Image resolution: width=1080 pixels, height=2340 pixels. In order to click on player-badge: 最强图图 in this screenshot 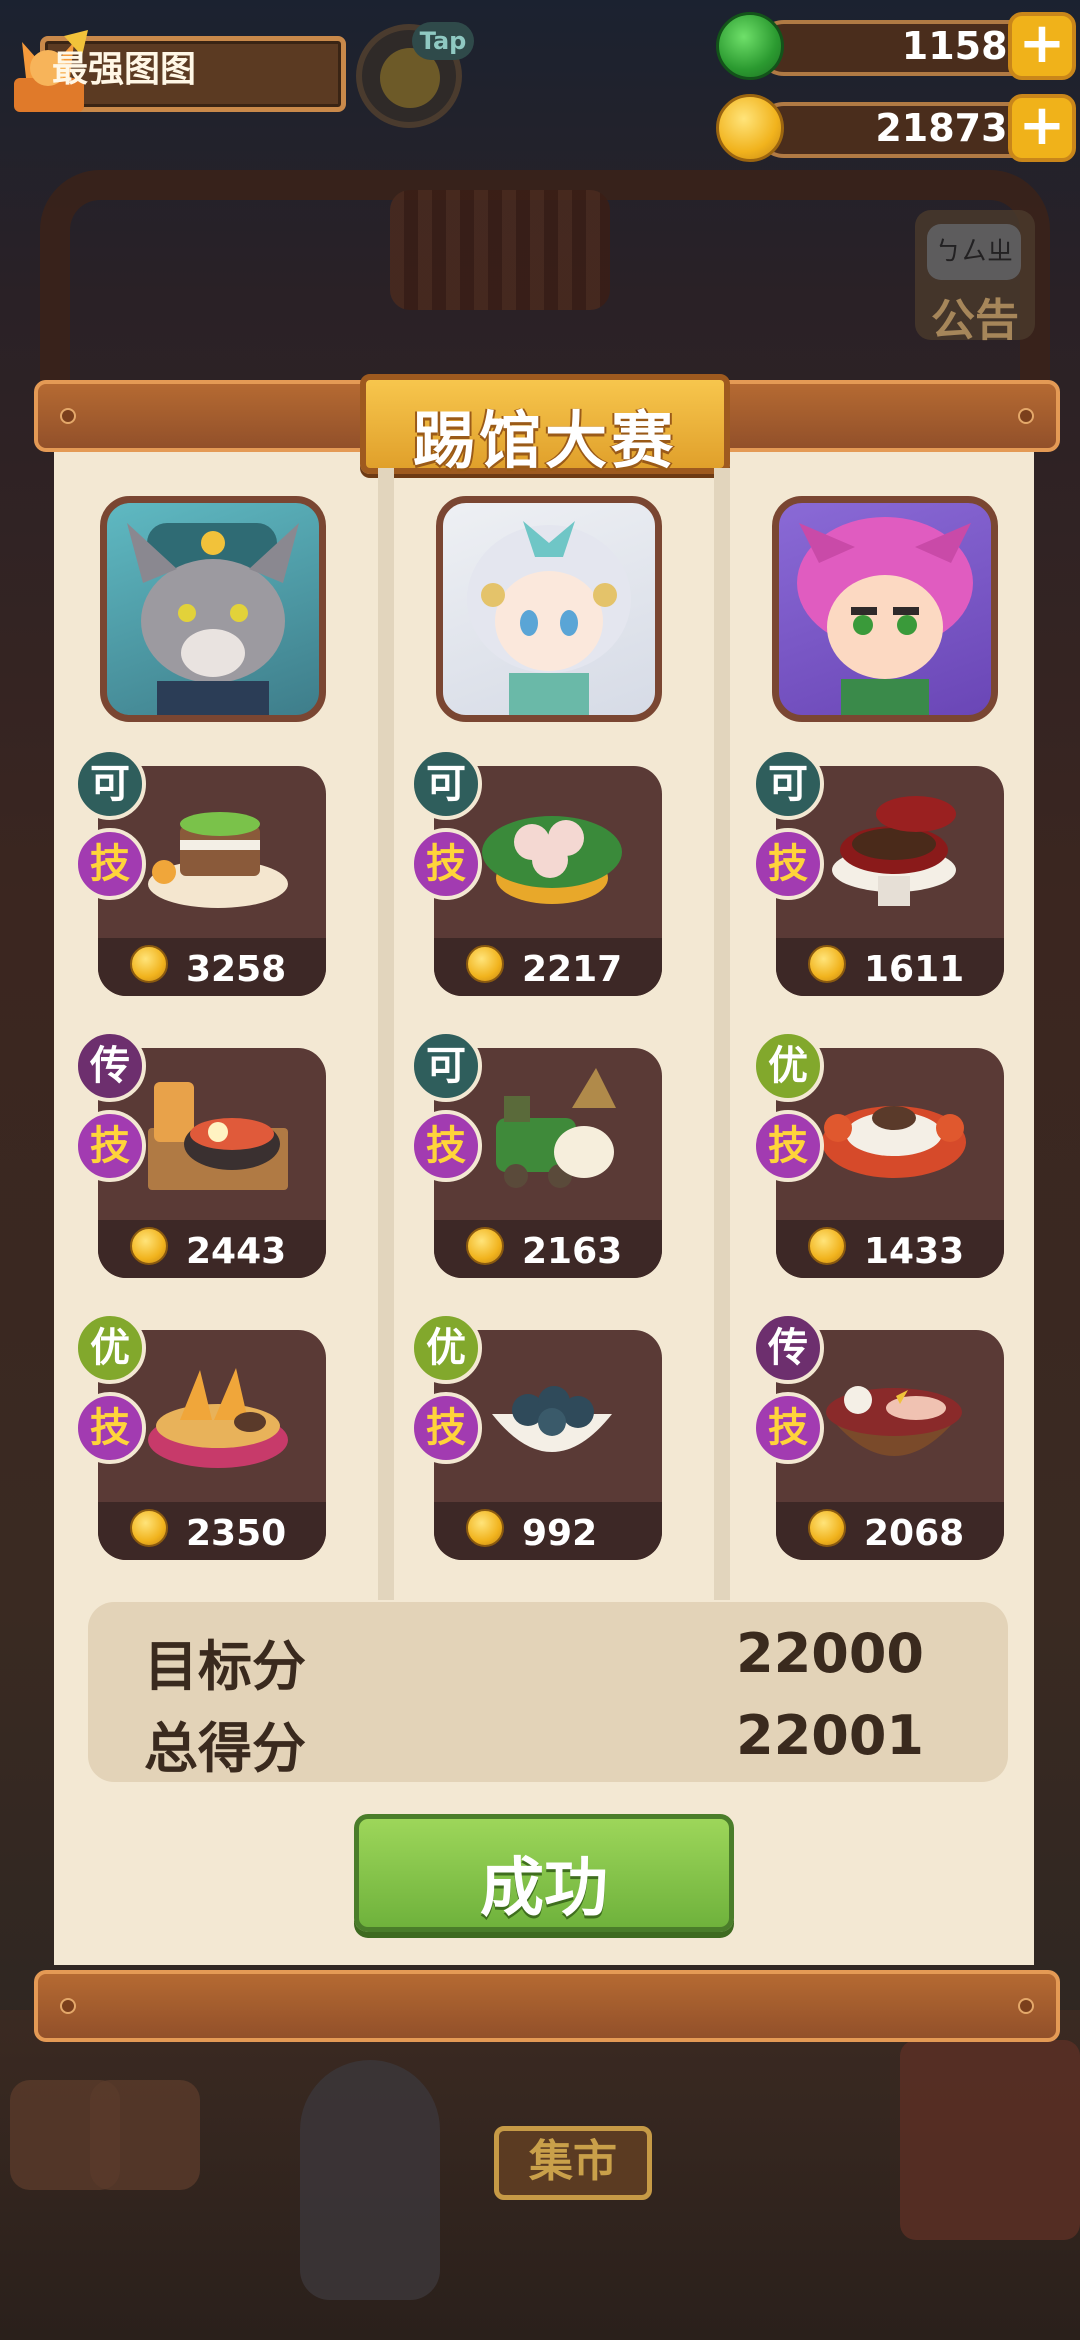, I will do `click(175, 73)`.